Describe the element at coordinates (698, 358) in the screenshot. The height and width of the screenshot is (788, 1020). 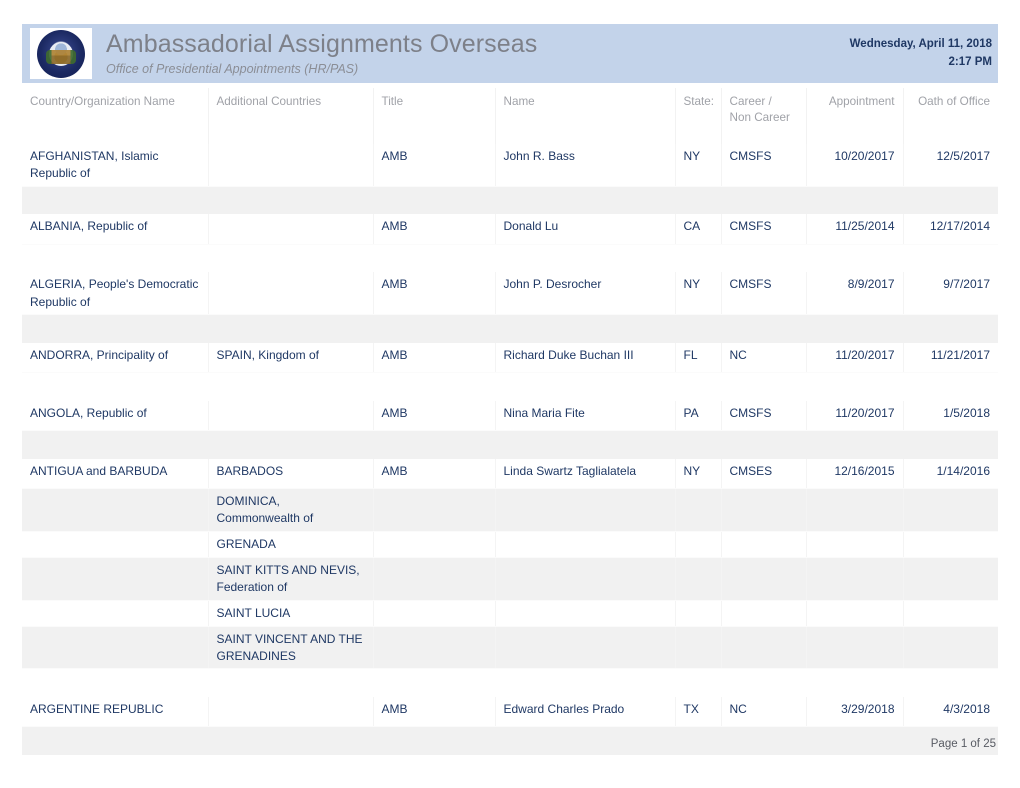
I see `cell-state: FL` at that location.